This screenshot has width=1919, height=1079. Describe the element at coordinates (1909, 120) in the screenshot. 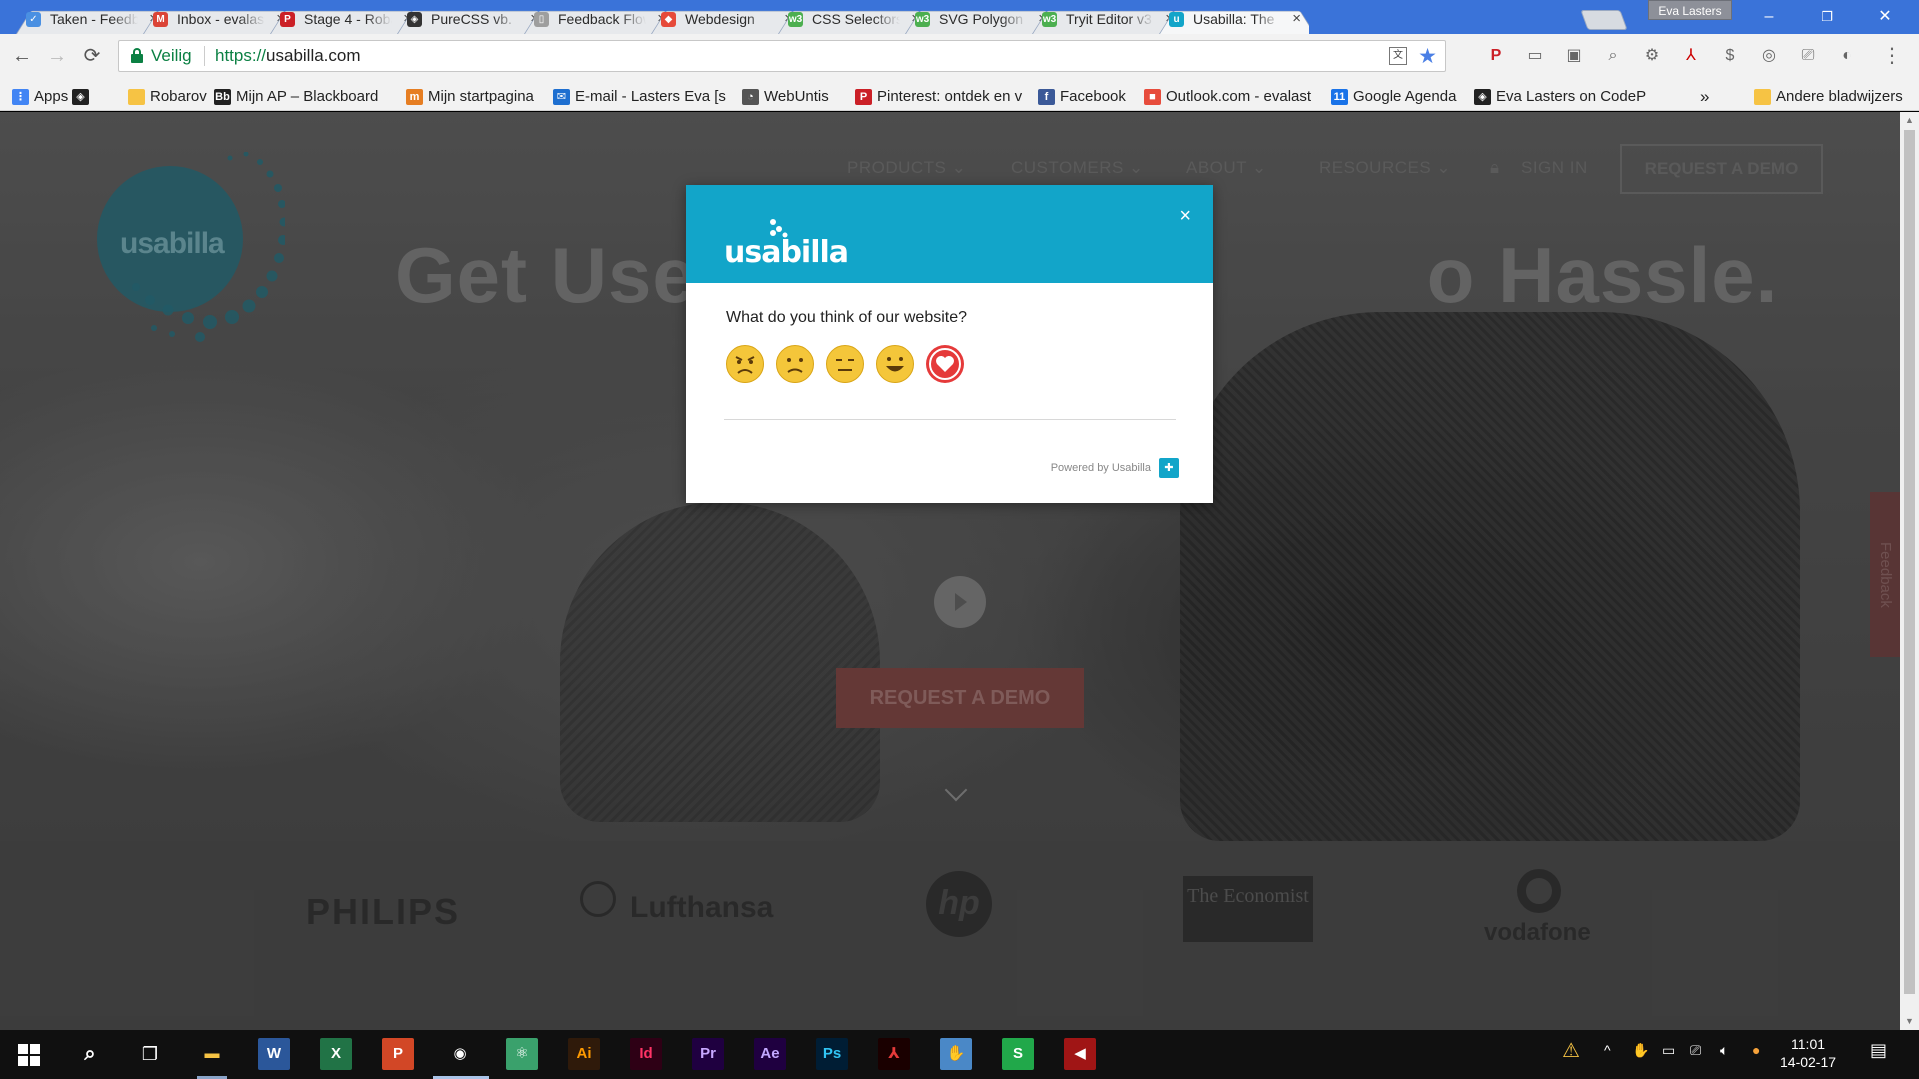

I see `scroll-up-arrow-icon: ▲` at that location.